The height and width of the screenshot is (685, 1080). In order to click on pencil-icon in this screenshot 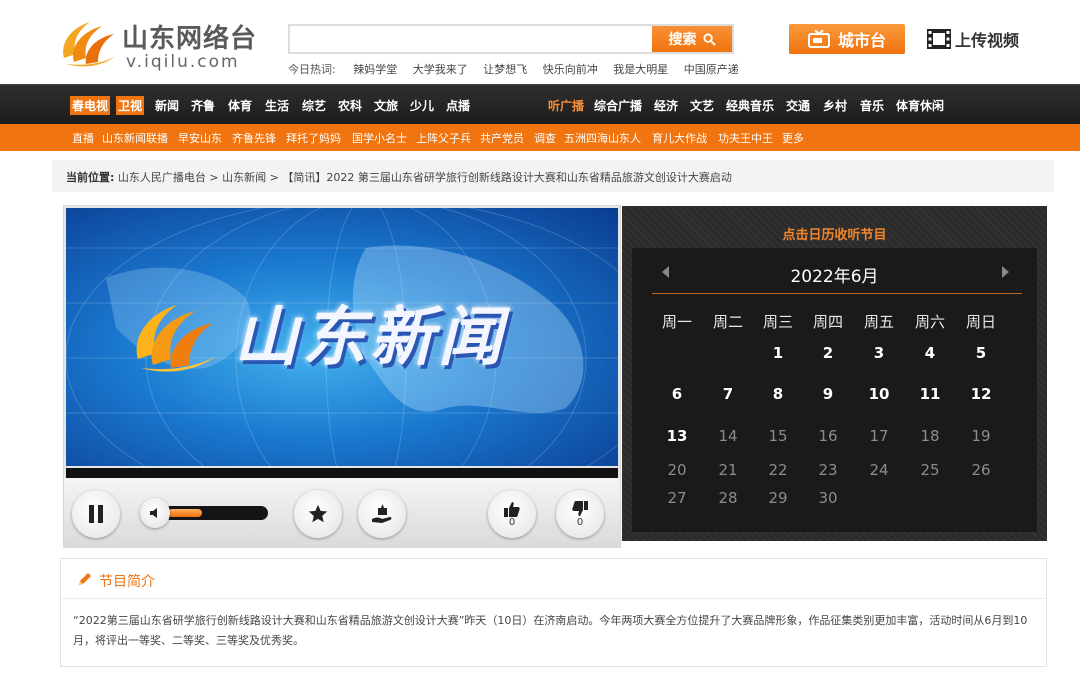, I will do `click(85, 579)`.